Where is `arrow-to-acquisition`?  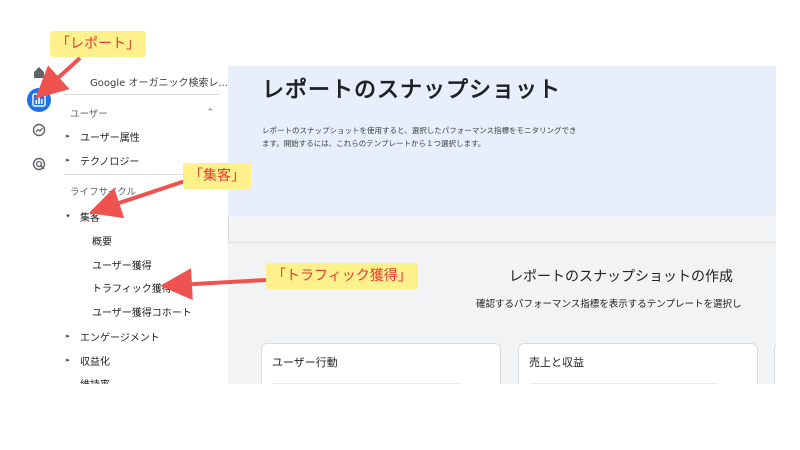
arrow-to-acquisition is located at coordinates (138, 198).